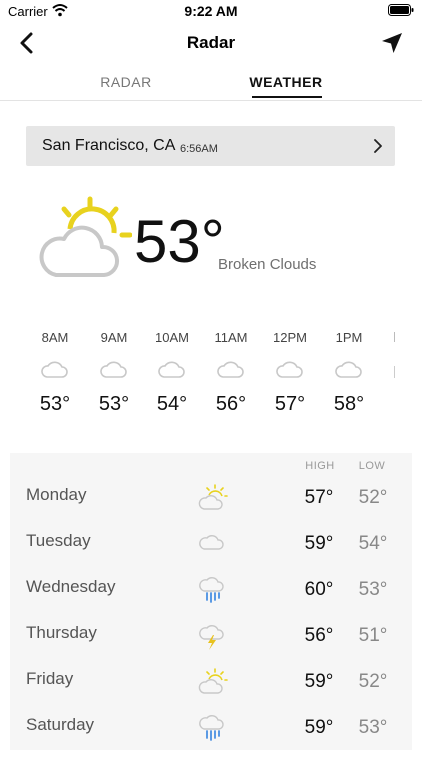 The width and height of the screenshot is (422, 759). I want to click on thunderstorm-icon, so click(211, 637).